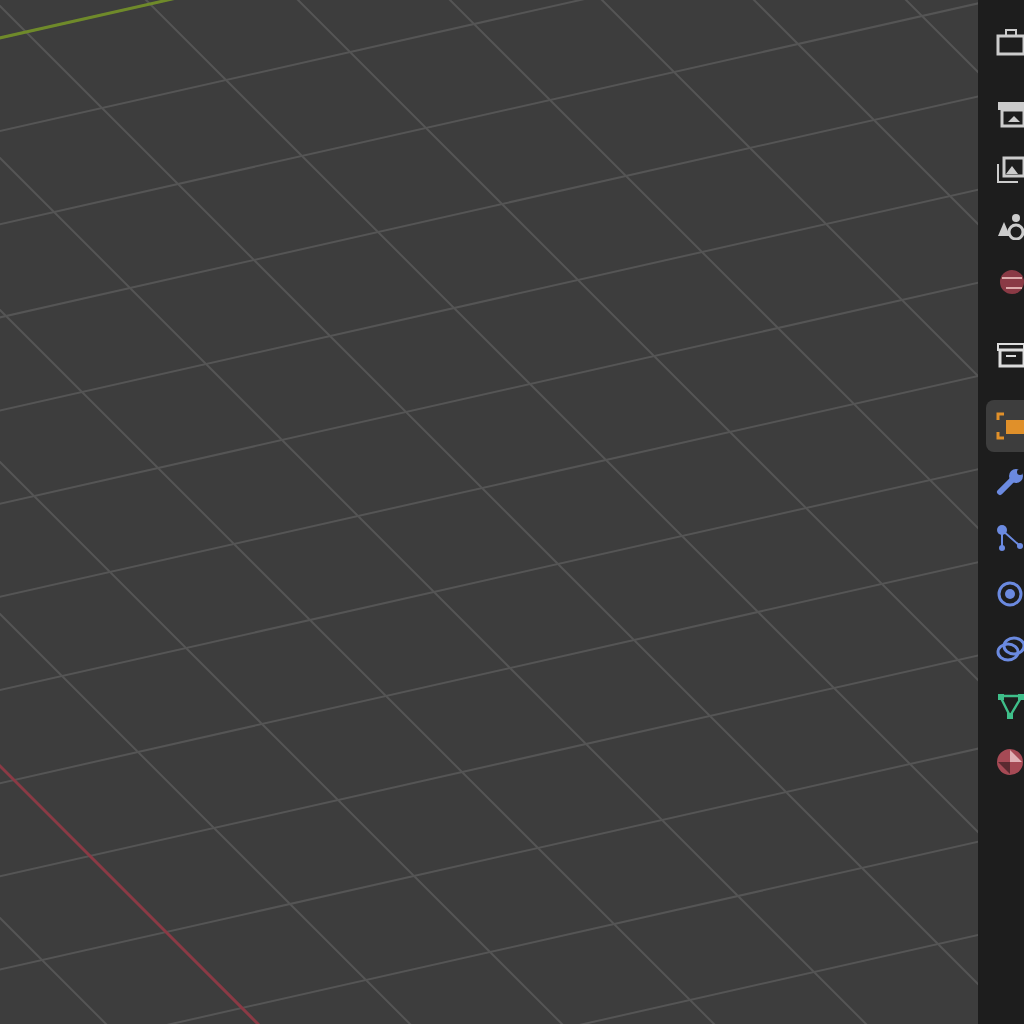 This screenshot has width=1024, height=1024. What do you see at coordinates (1010, 114) in the screenshot?
I see `printer-icon` at bounding box center [1010, 114].